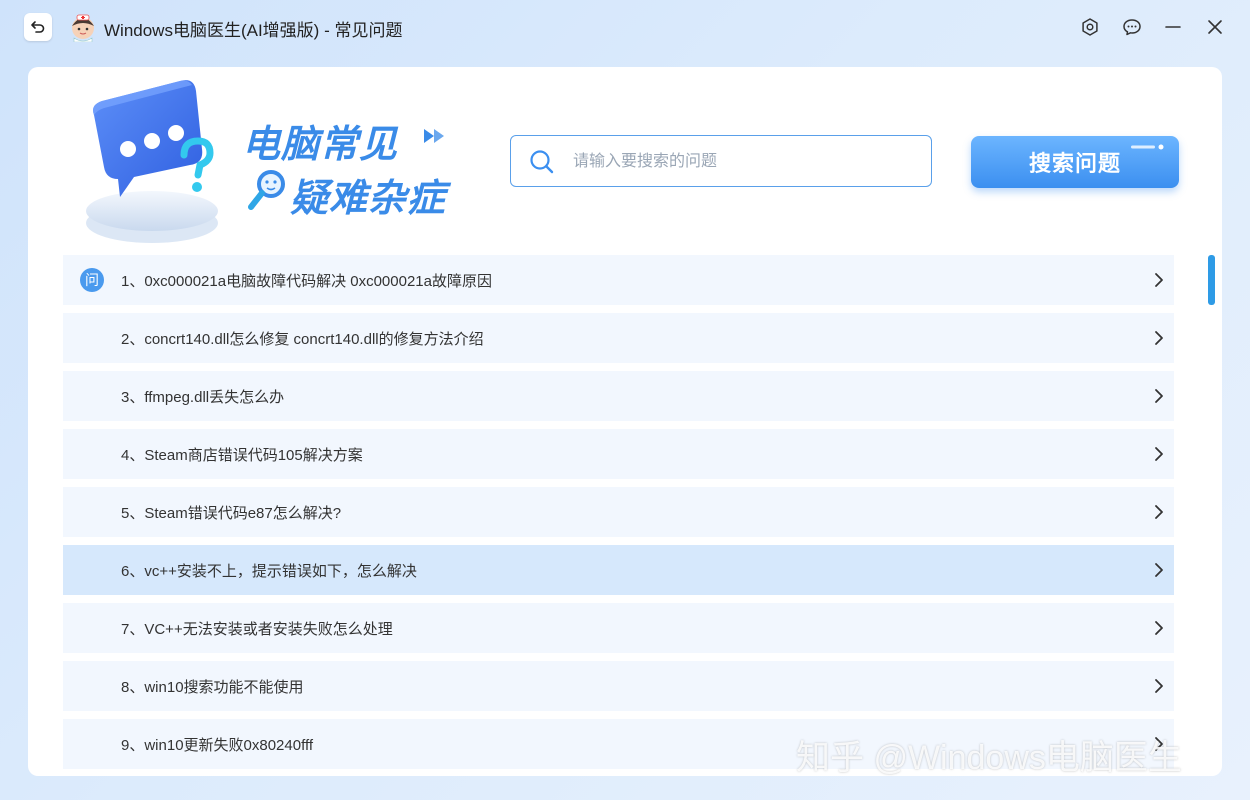 This screenshot has width=1250, height=800. What do you see at coordinates (242, 455) in the screenshot?
I see `faq-item-label: 4、Steam商店错误代码105解决方案` at bounding box center [242, 455].